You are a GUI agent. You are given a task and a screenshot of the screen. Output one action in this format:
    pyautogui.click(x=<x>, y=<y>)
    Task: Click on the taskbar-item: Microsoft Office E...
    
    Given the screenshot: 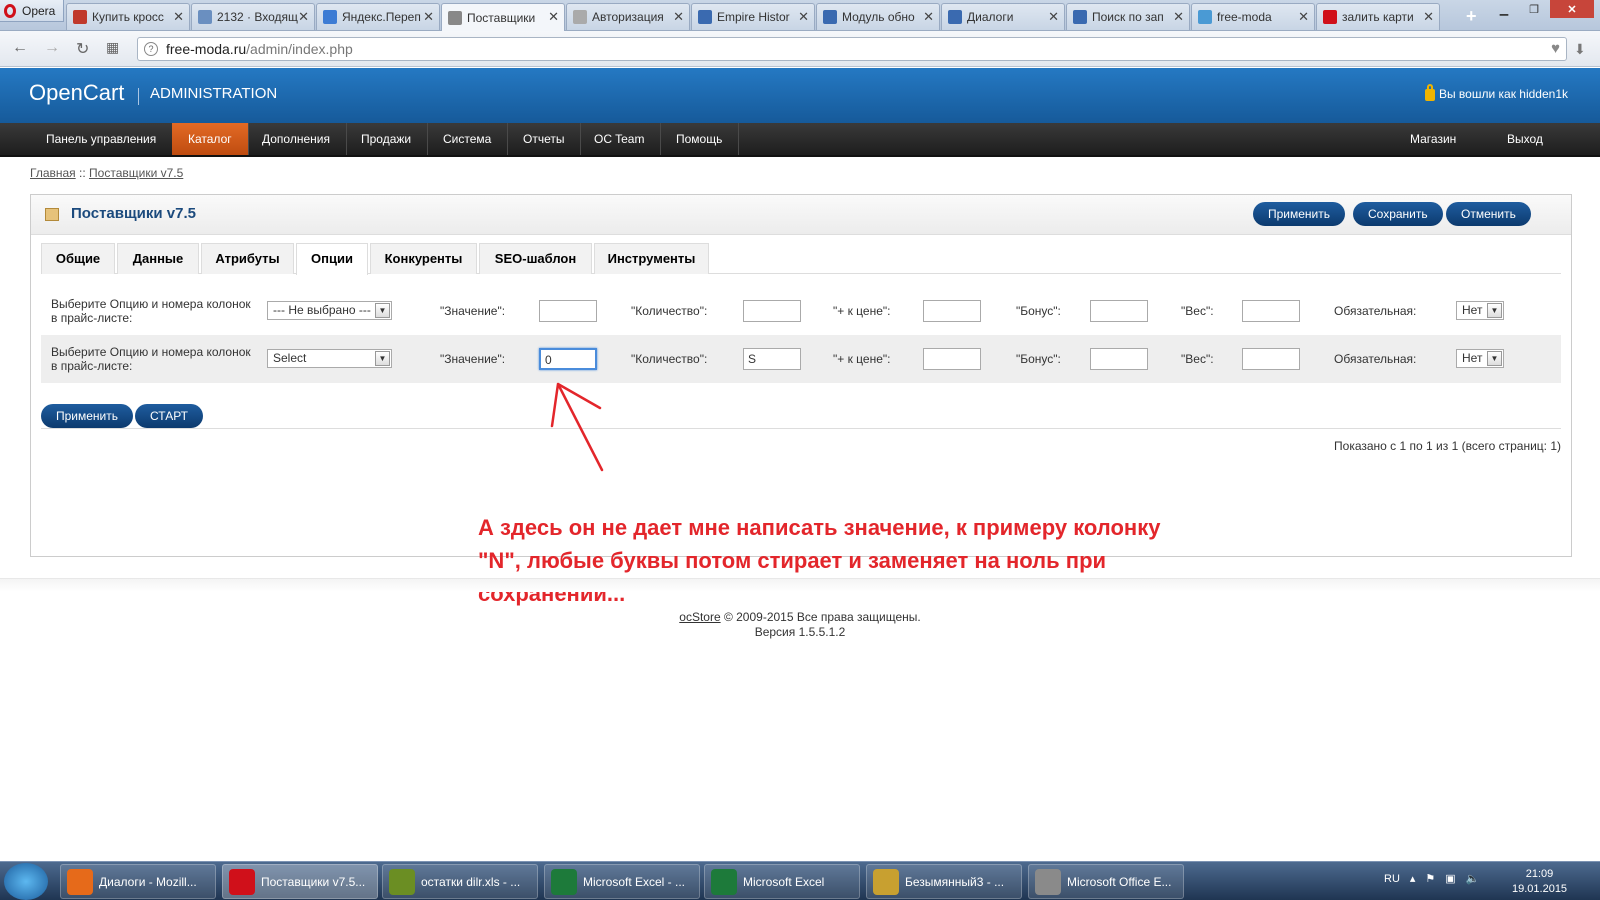 What is the action you would take?
    pyautogui.click(x=1106, y=881)
    